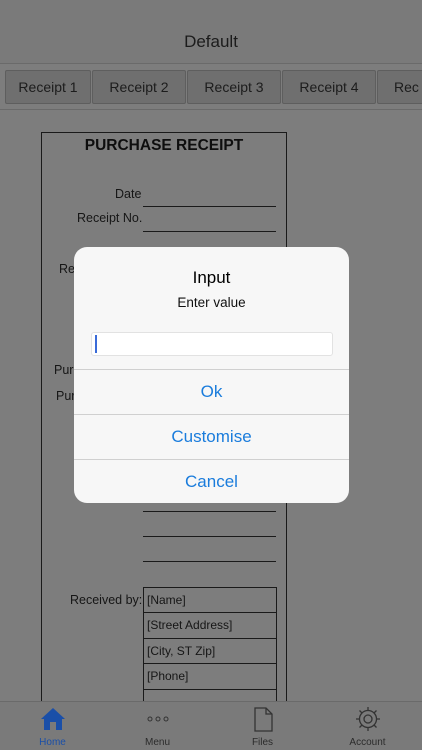  I want to click on receipt-no-label: Receipt No., so click(110, 218).